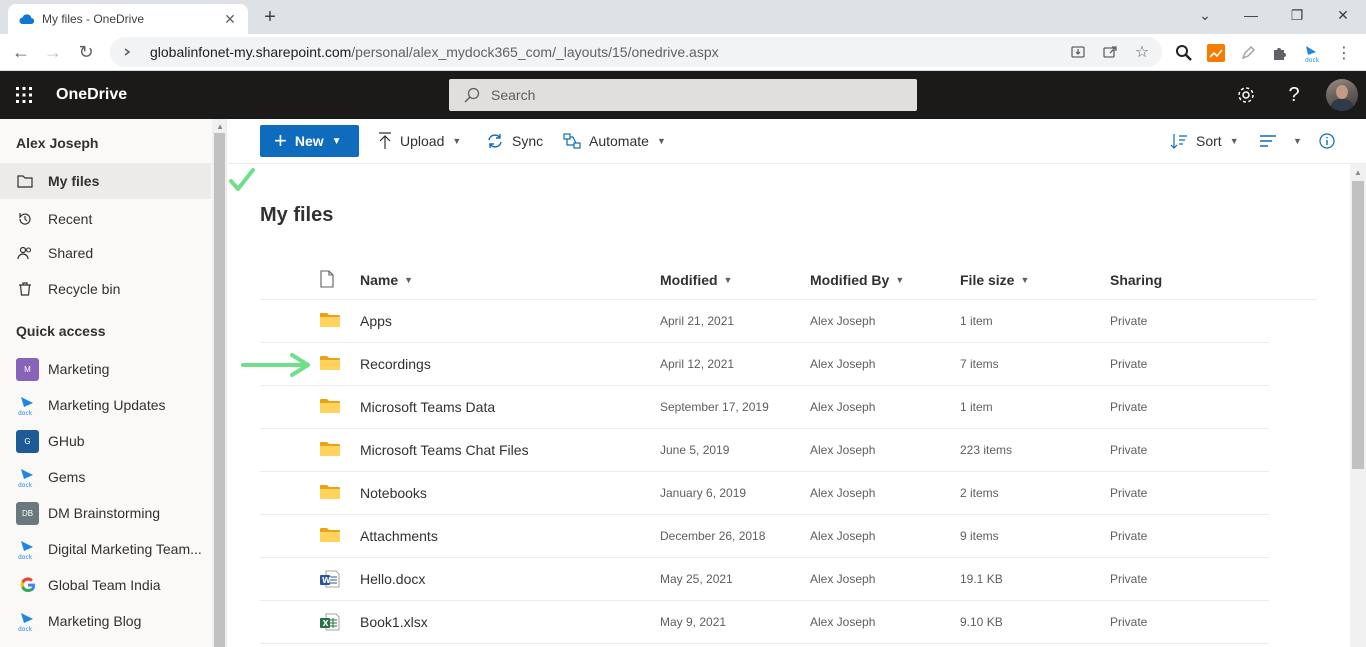 This screenshot has width=1366, height=647. I want to click on upload-label: Upload, so click(422, 141).